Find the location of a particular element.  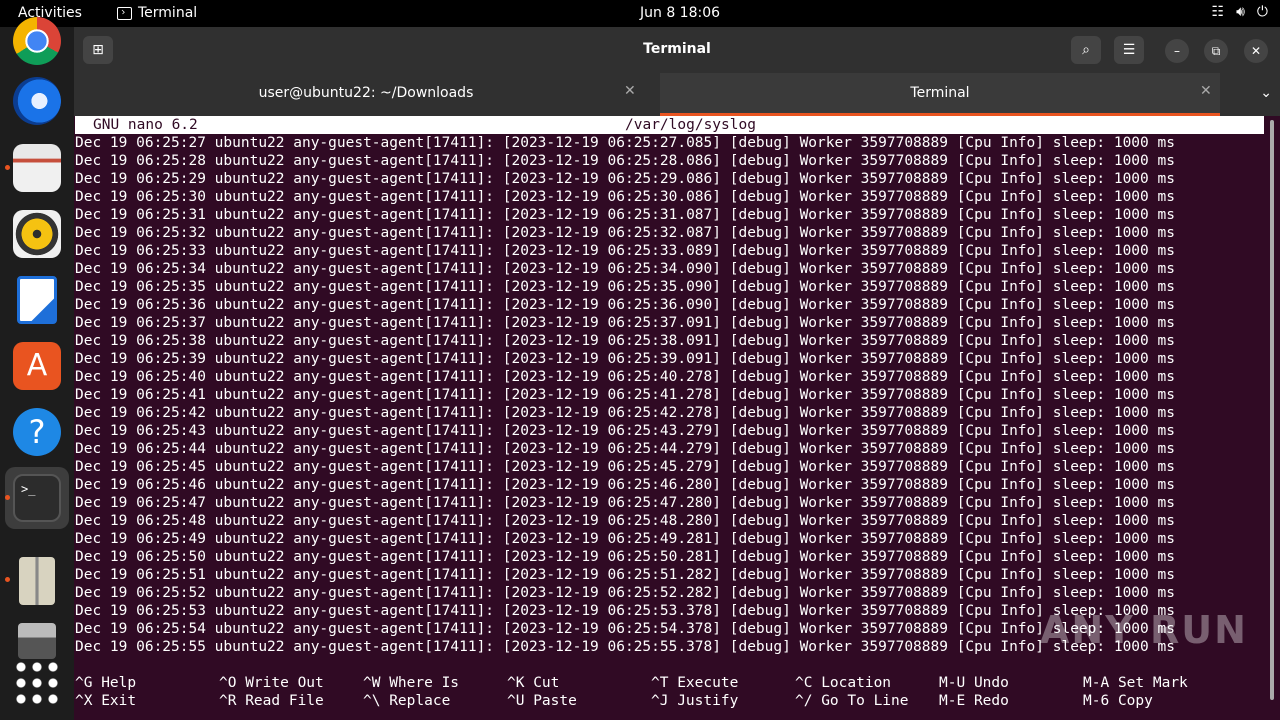

shortcut-key: ^U is located at coordinates (516, 701).